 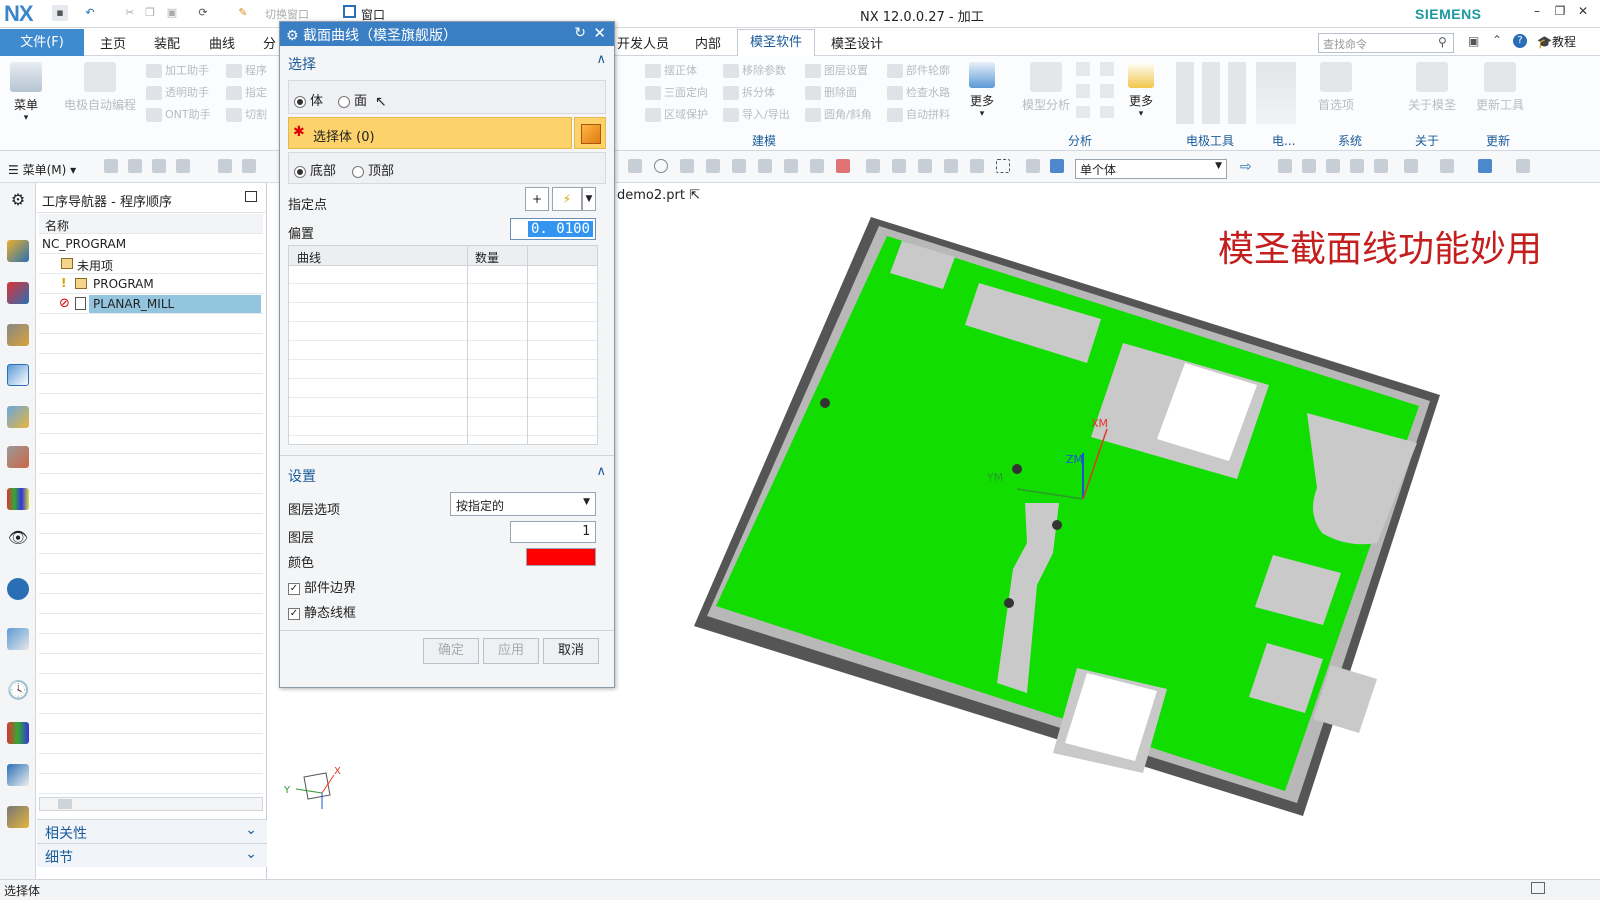 I want to click on tab-curve: 曲线, so click(x=222, y=42).